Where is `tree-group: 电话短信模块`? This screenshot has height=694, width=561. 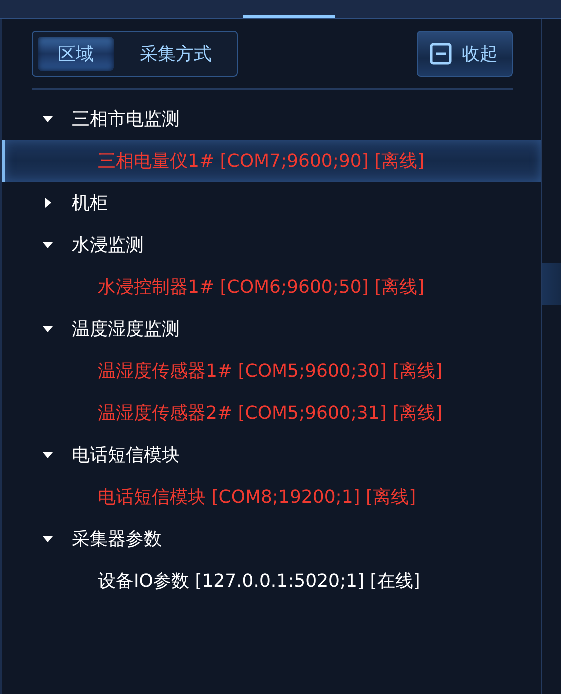
tree-group: 电话短信模块 is located at coordinates (271, 455).